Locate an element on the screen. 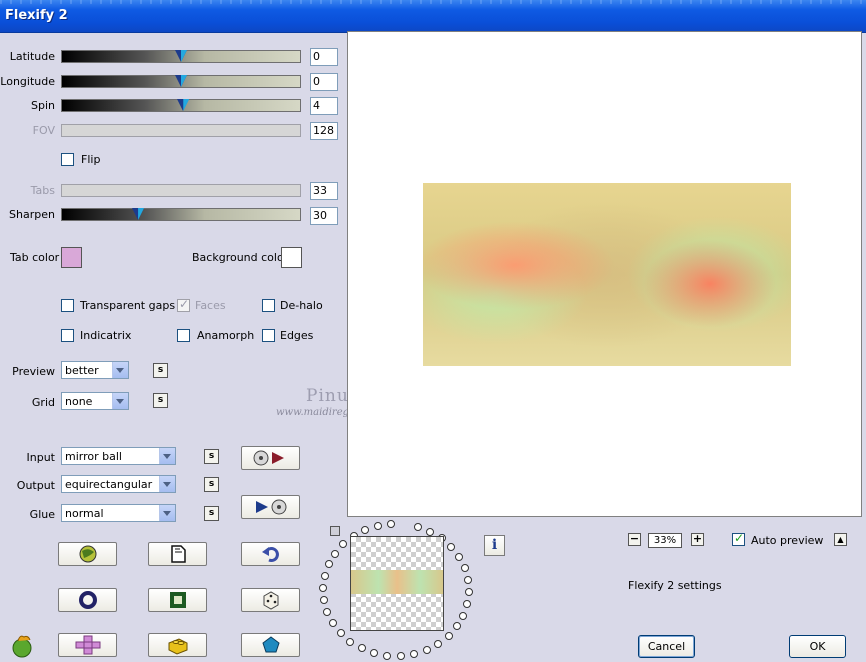 The width and height of the screenshot is (866, 662). zoom-out-button: − is located at coordinates (634, 539).